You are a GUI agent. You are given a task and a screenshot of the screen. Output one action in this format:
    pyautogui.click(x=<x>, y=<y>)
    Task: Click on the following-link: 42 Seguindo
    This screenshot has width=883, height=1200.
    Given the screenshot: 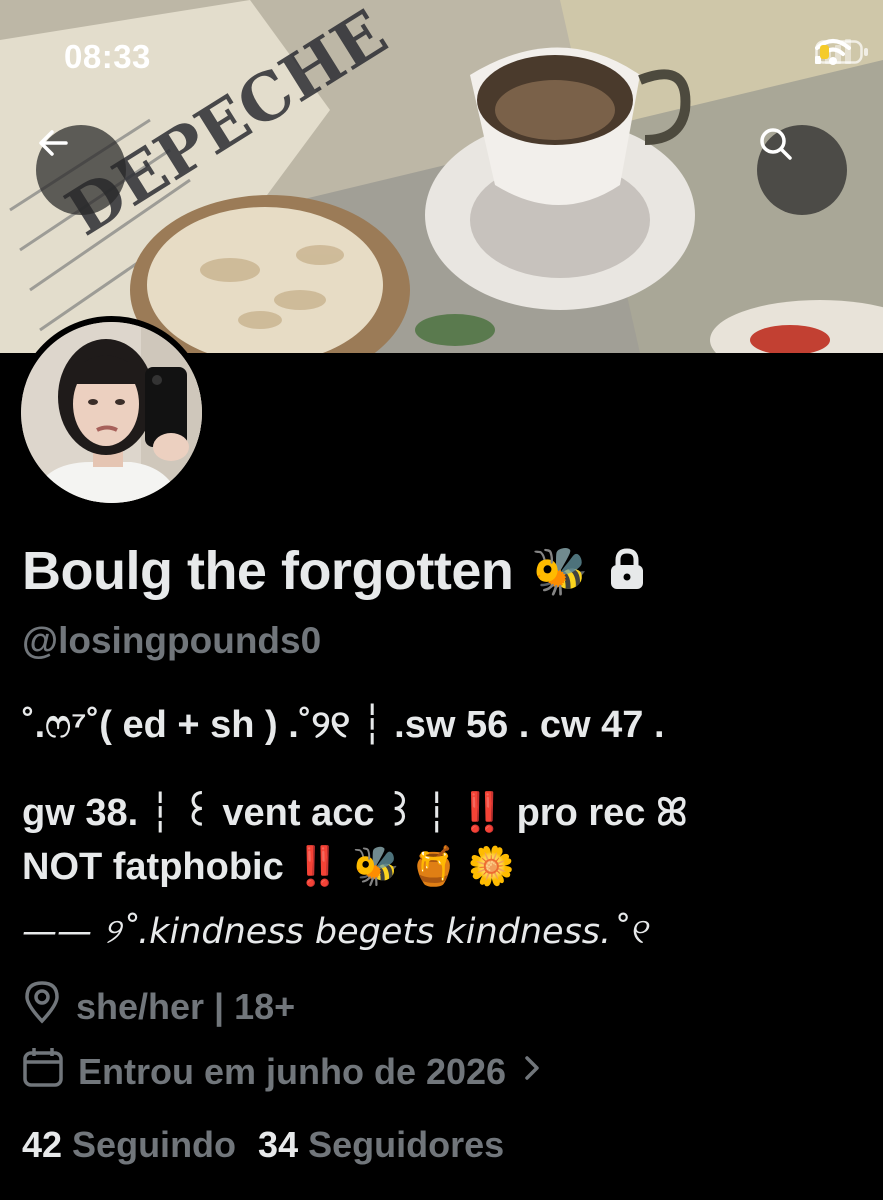 What is the action you would take?
    pyautogui.click(x=129, y=1145)
    